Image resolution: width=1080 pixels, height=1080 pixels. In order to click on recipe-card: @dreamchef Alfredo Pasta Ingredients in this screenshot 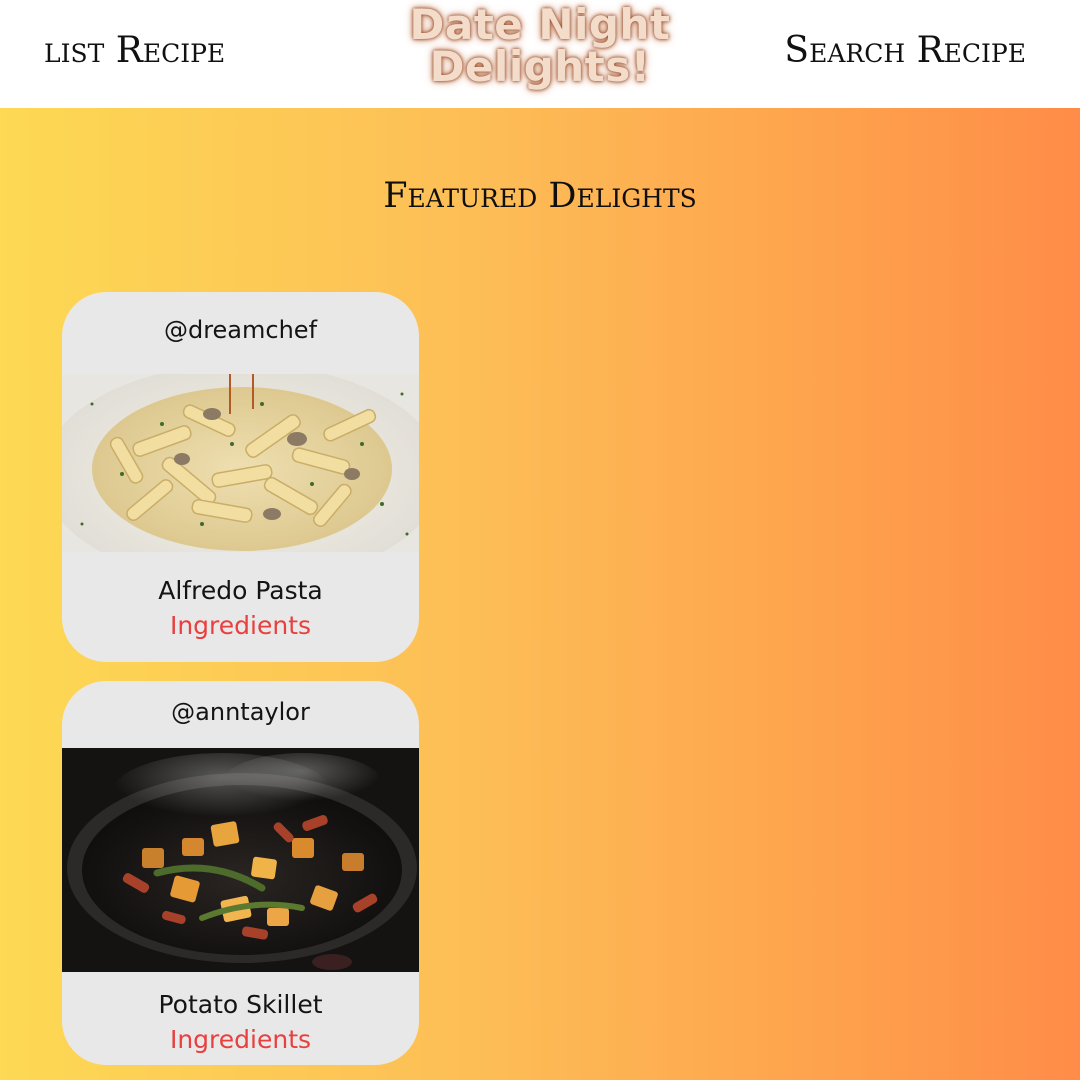, I will do `click(240, 477)`.